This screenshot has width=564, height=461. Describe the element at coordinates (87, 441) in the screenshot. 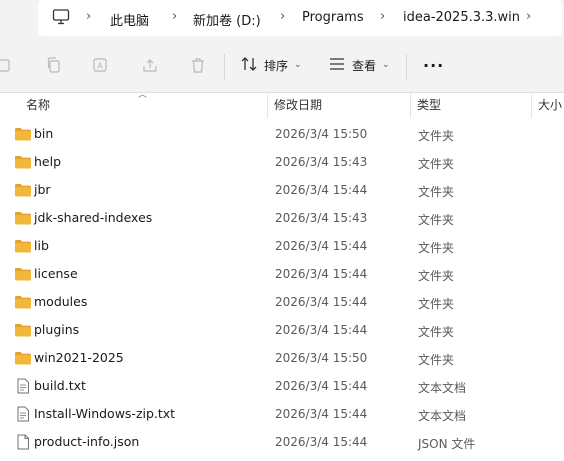

I see `file-name: product-info.json` at that location.